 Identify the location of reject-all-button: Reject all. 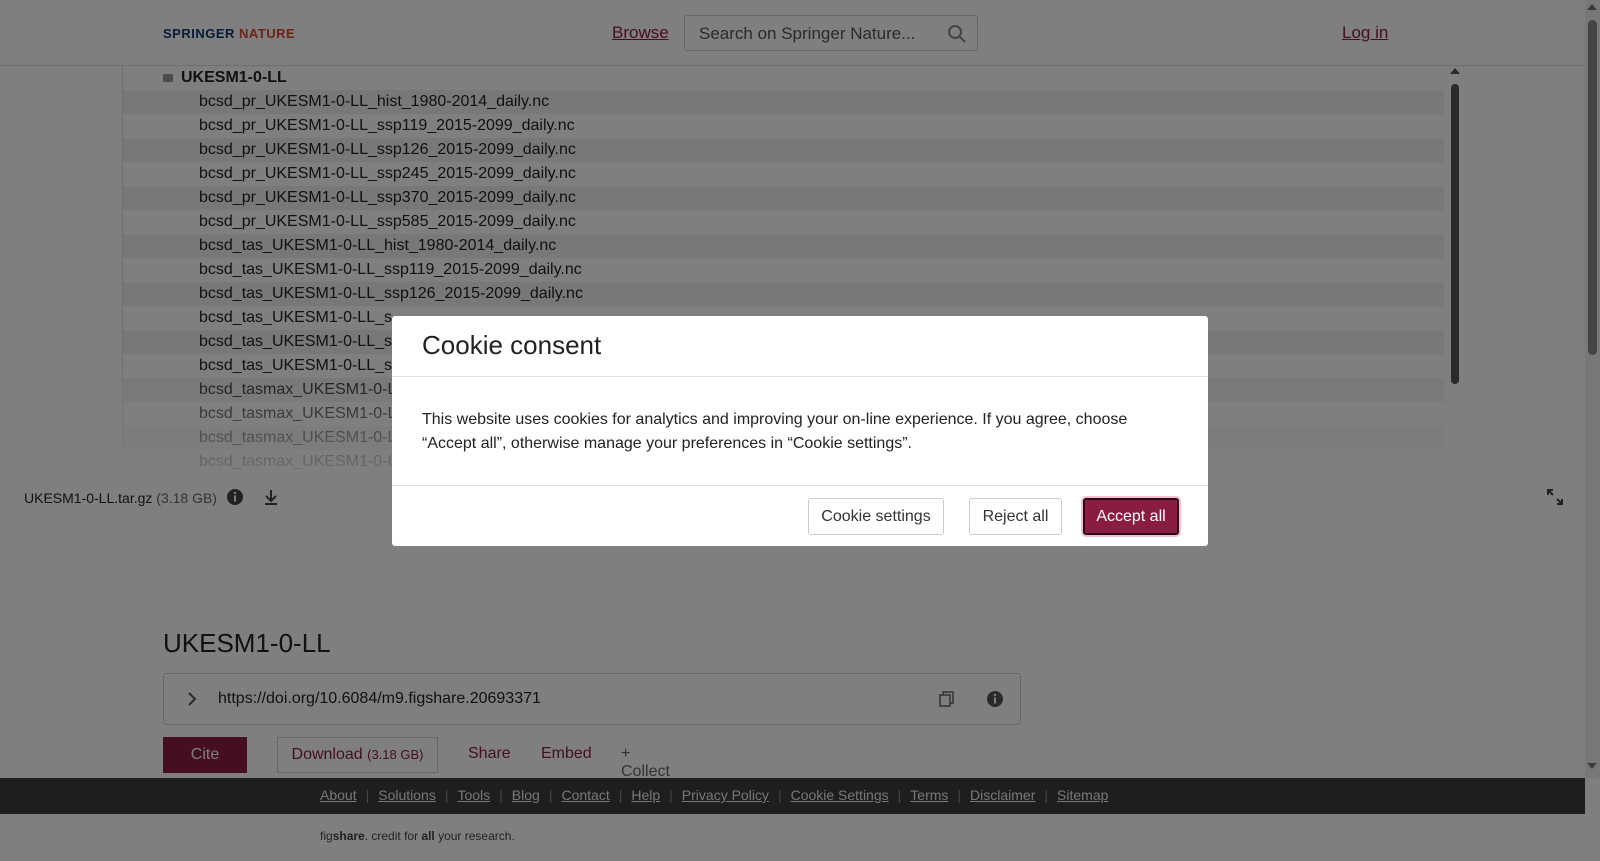
(1015, 516).